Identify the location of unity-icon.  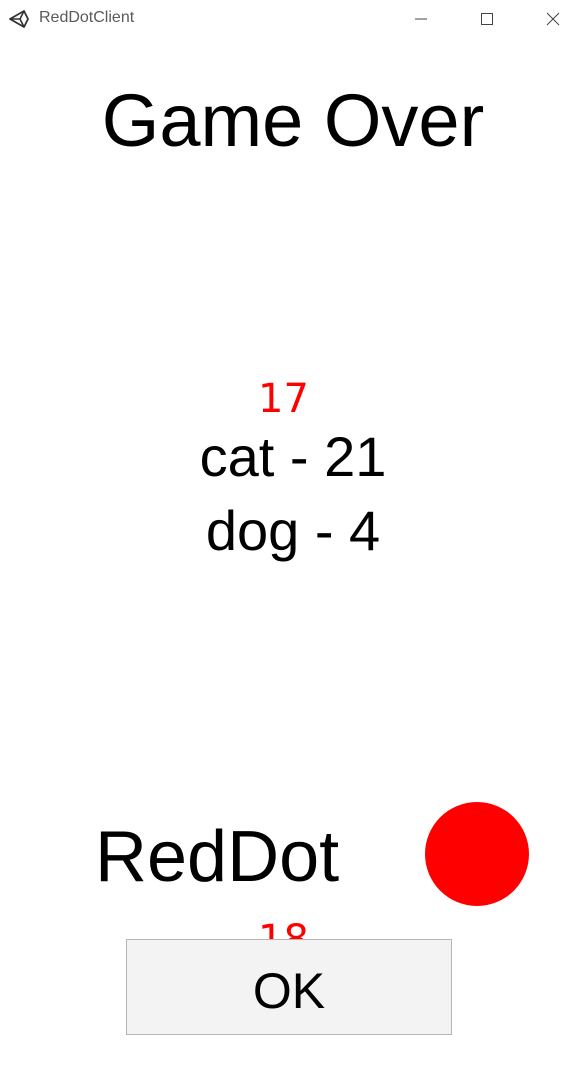
(19, 19).